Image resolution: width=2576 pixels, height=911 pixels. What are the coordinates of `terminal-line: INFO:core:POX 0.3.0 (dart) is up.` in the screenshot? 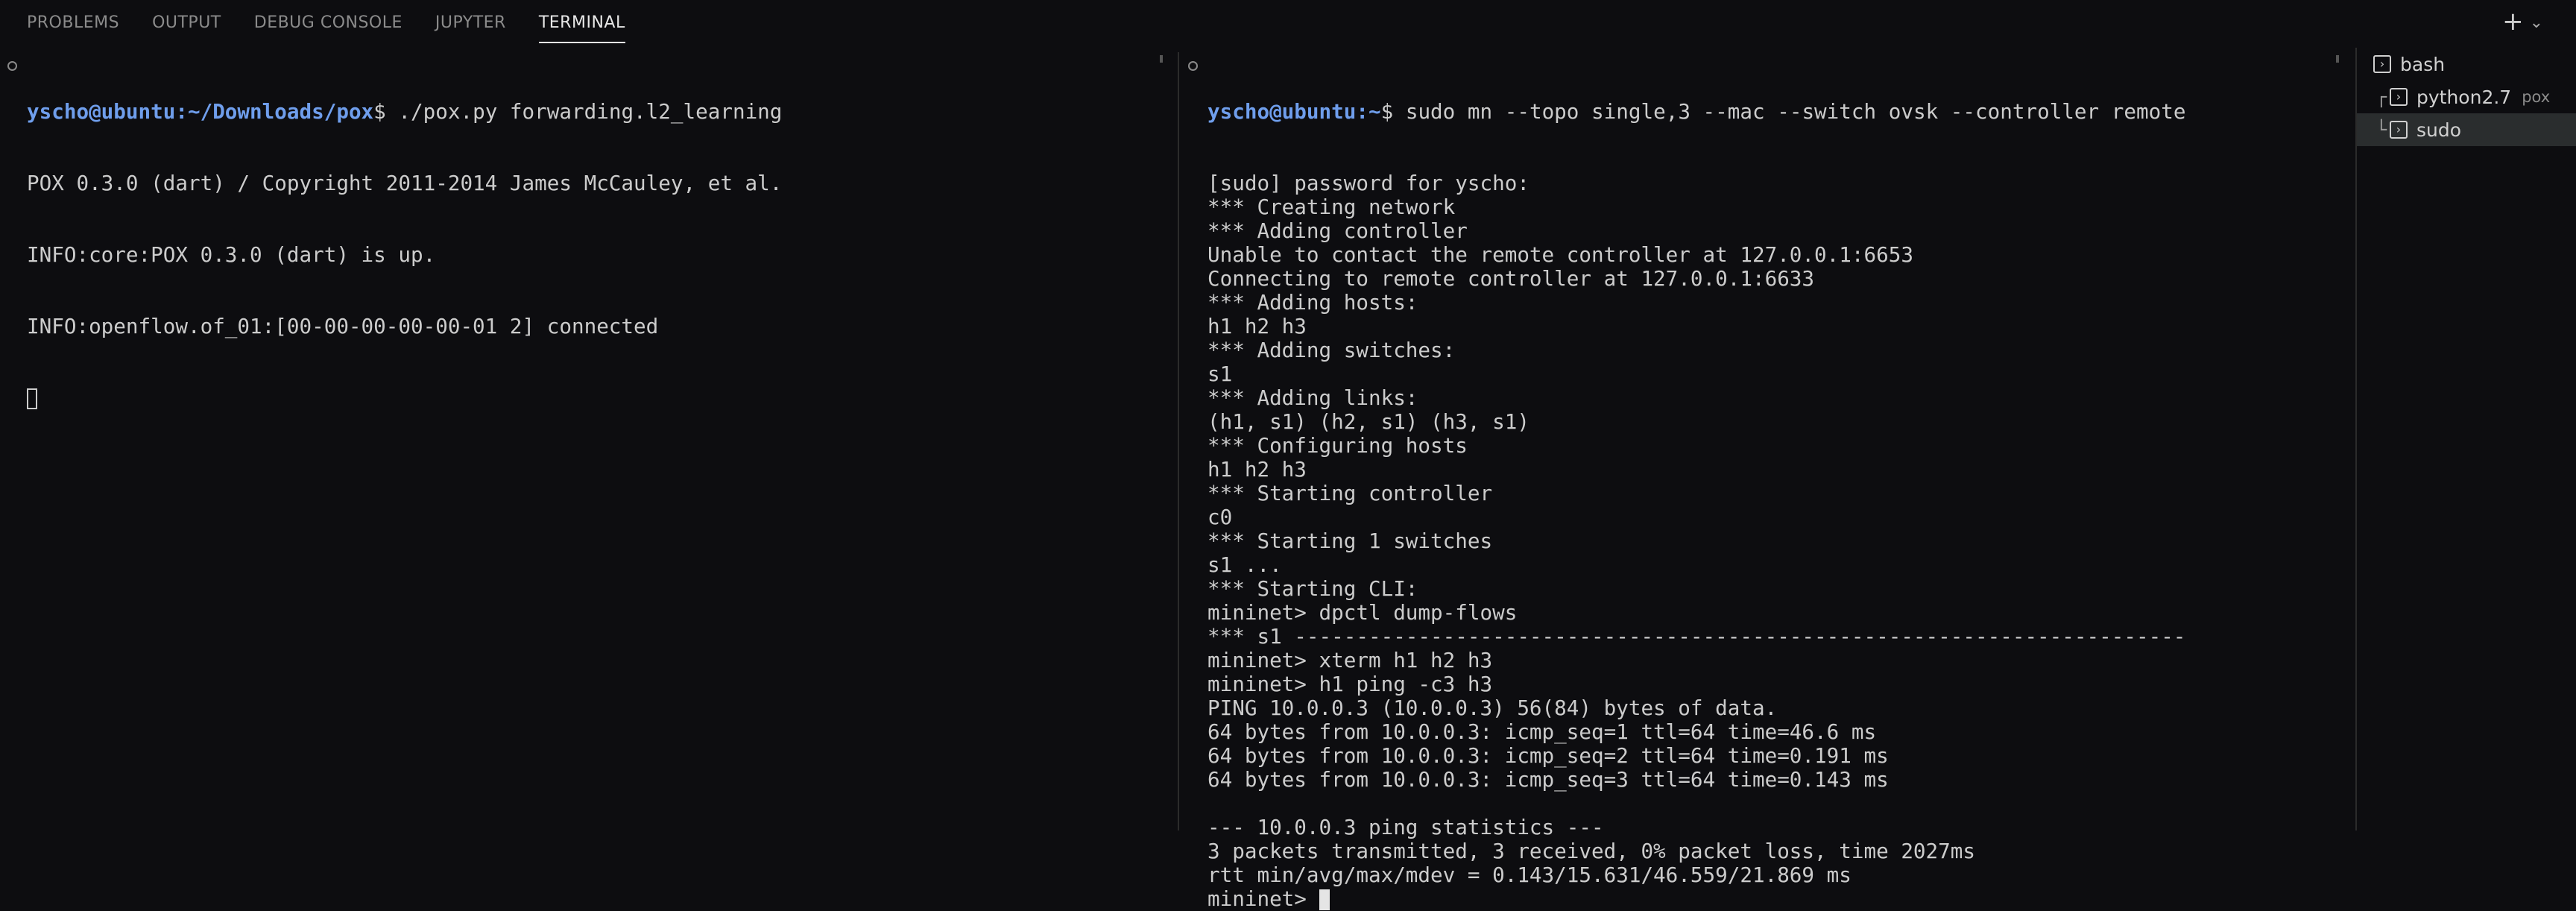 It's located at (231, 255).